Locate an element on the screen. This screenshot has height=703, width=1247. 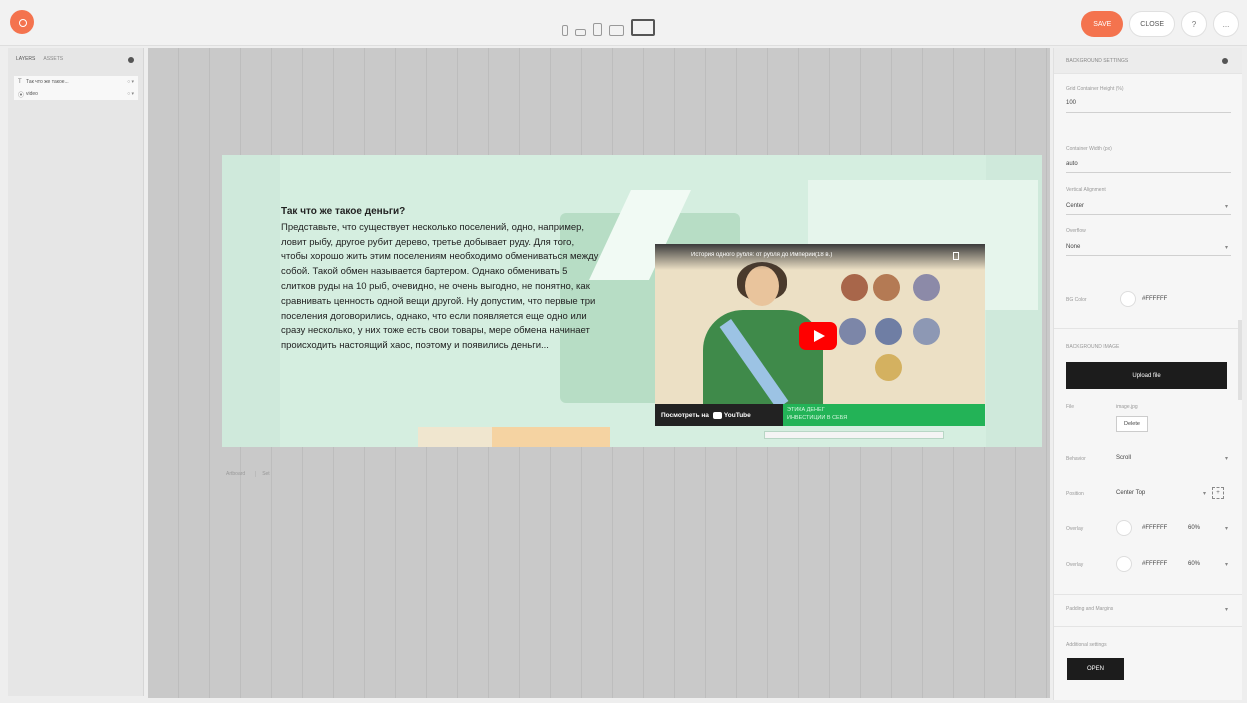
settings-title: BACKGROUND SETTINGS is located at coordinates (1097, 61).